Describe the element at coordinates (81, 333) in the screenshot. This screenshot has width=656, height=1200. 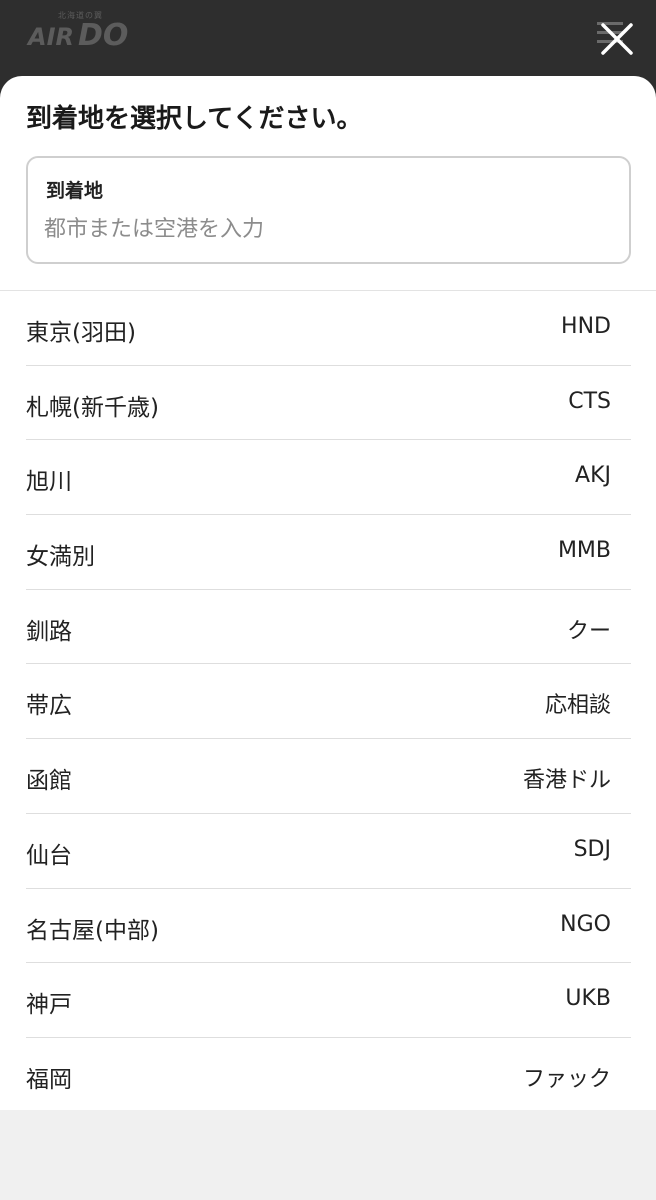
I see `airport-city: 東京(羽田)` at that location.